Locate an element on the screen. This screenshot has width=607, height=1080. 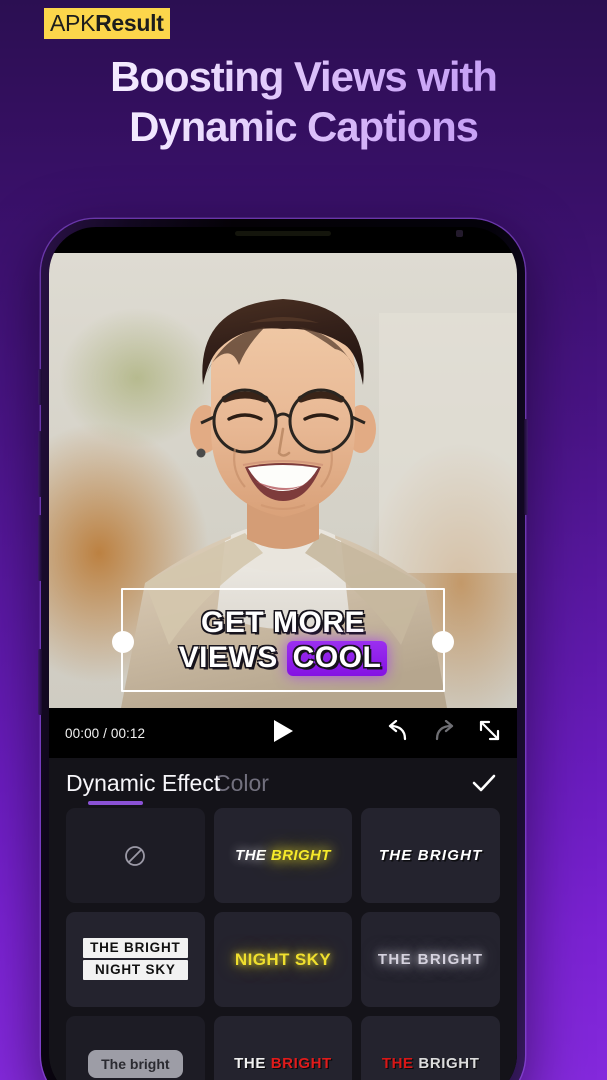
play-icon is located at coordinates (283, 733).